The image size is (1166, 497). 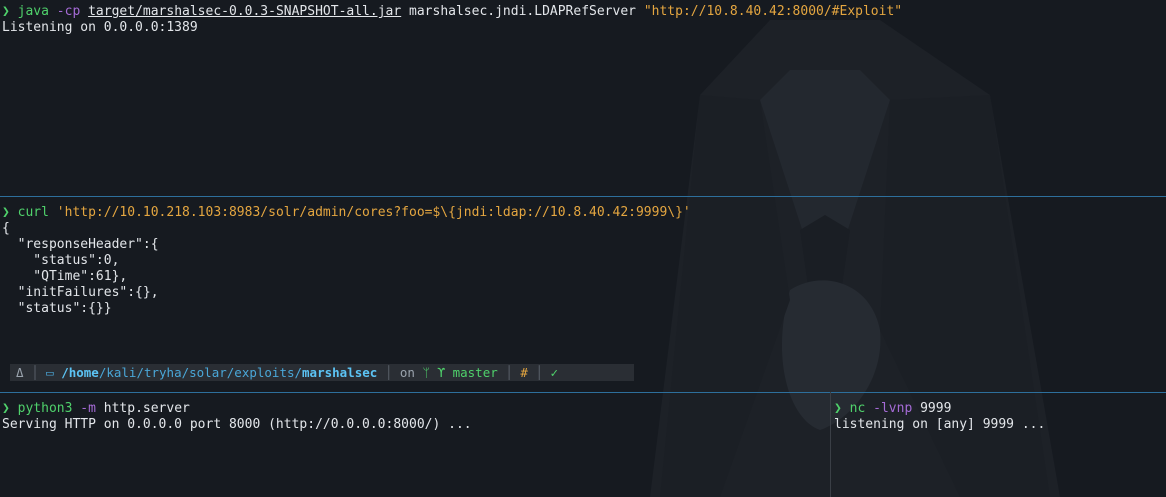 What do you see at coordinates (200, 372) in the screenshot?
I see `path-middle: /kali/tryha/solar/exploits/` at bounding box center [200, 372].